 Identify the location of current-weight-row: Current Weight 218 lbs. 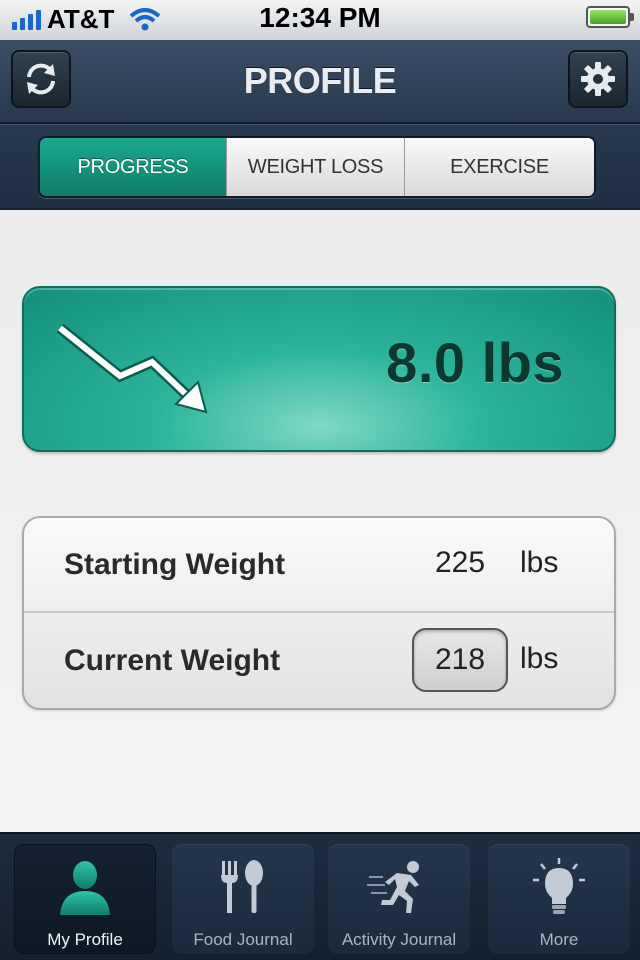
(319, 661).